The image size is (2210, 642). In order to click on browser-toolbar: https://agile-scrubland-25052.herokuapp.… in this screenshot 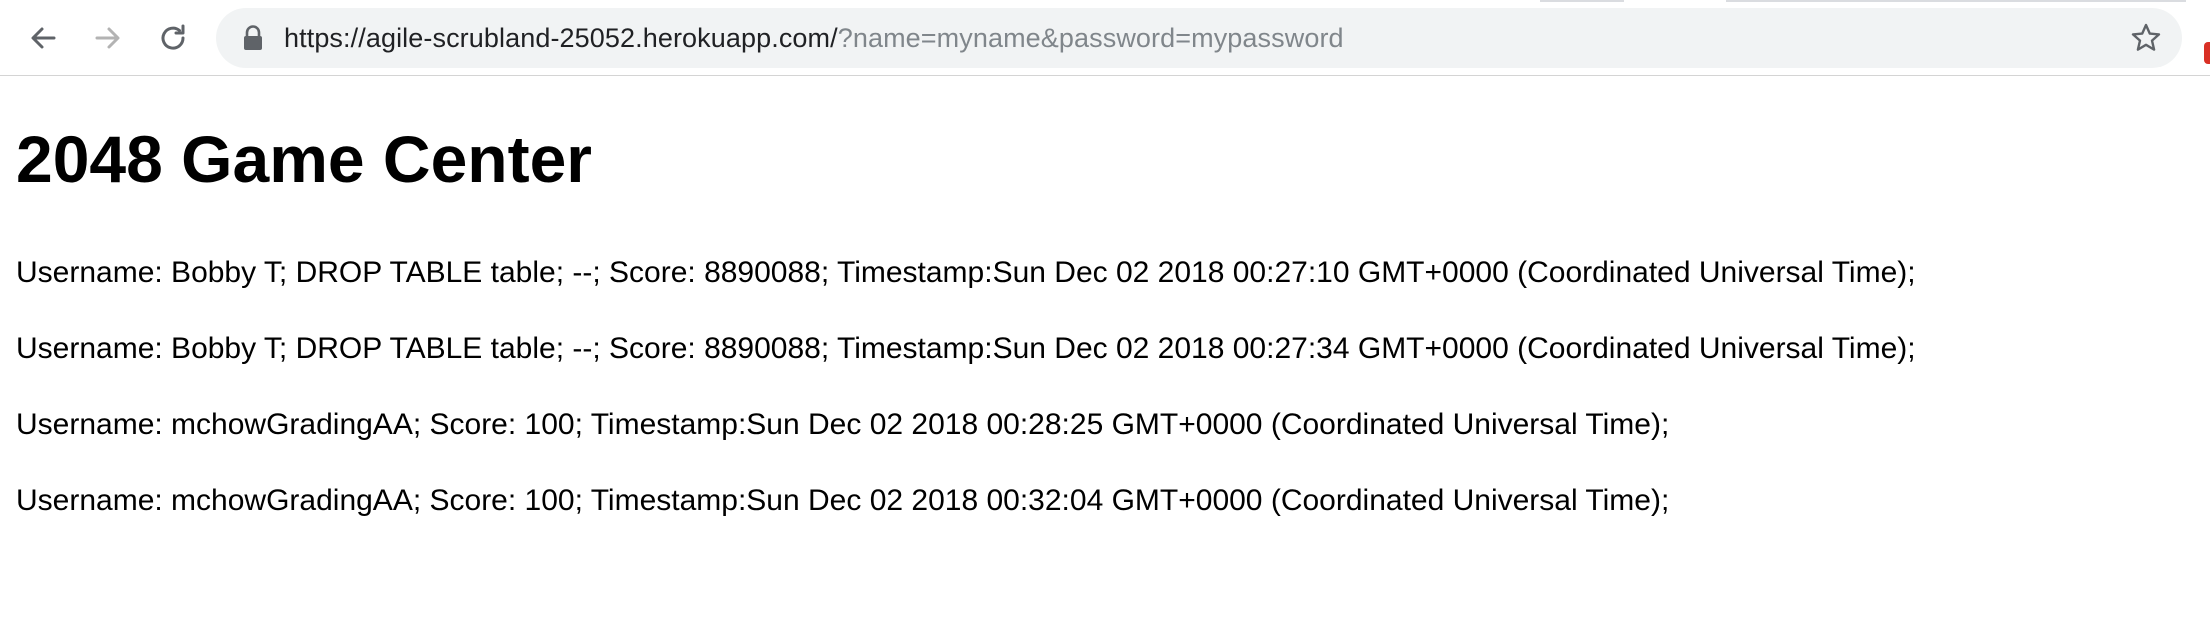, I will do `click(1105, 38)`.